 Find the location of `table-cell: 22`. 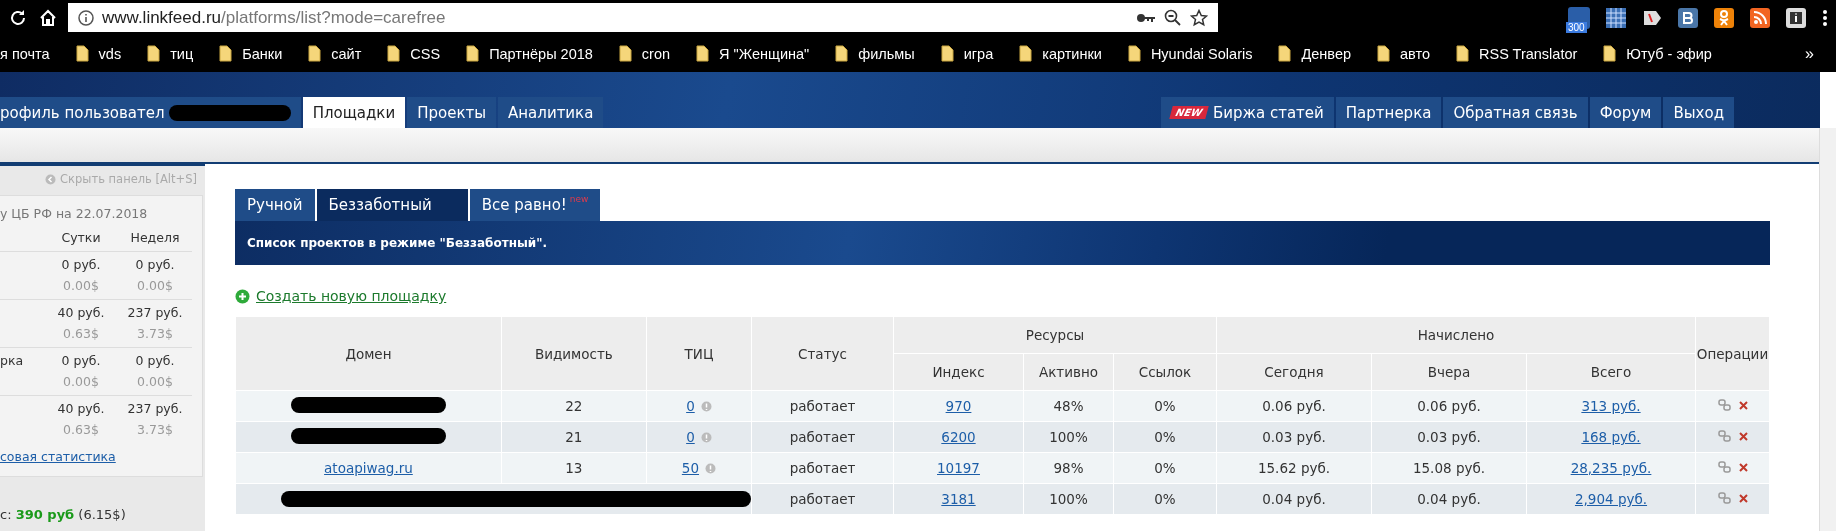

table-cell: 22 is located at coordinates (574, 406).